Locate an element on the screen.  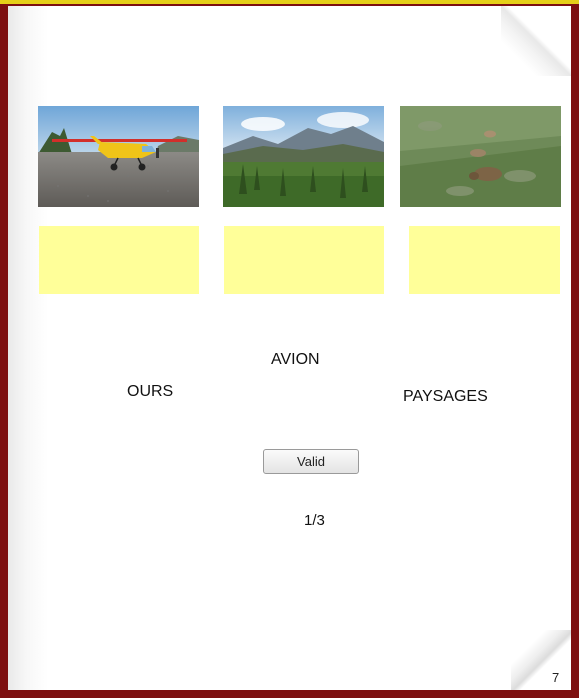
word-avion: AVION is located at coordinates (295, 360).